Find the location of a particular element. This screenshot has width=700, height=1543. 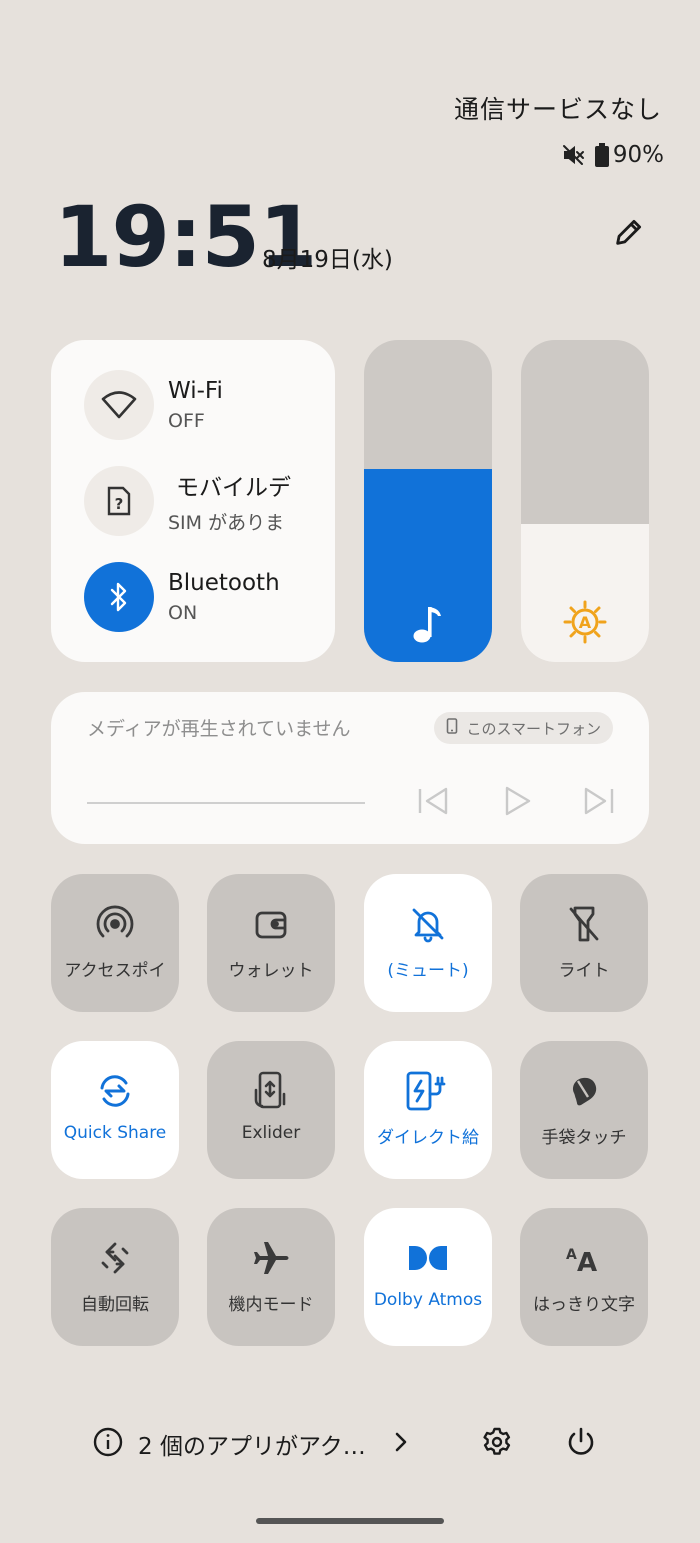

auto-brightness-icon: A is located at coordinates (585, 622).